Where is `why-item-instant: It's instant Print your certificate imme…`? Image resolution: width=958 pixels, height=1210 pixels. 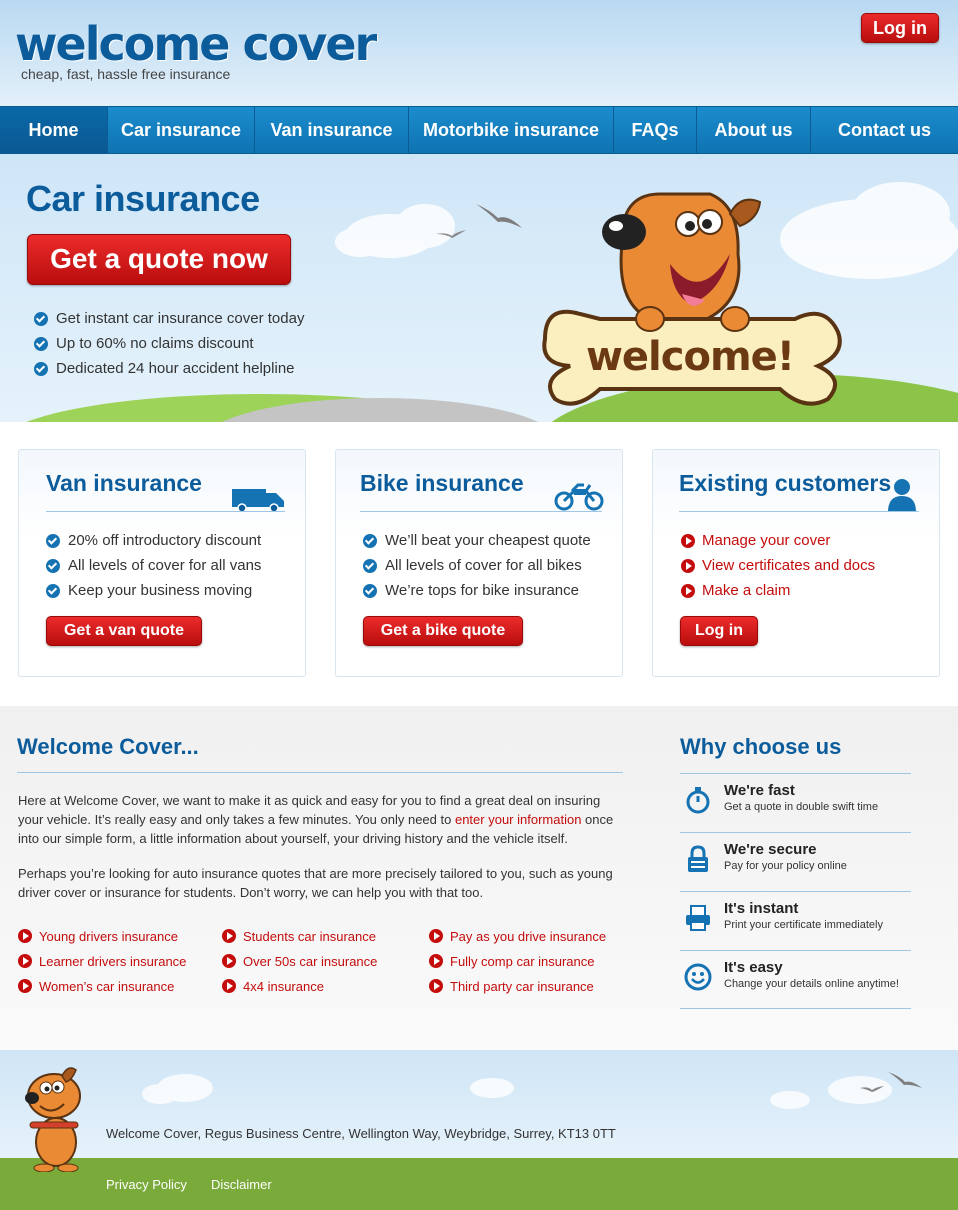
why-item-instant: It's instant Print your certificate imme… is located at coordinates (795, 920).